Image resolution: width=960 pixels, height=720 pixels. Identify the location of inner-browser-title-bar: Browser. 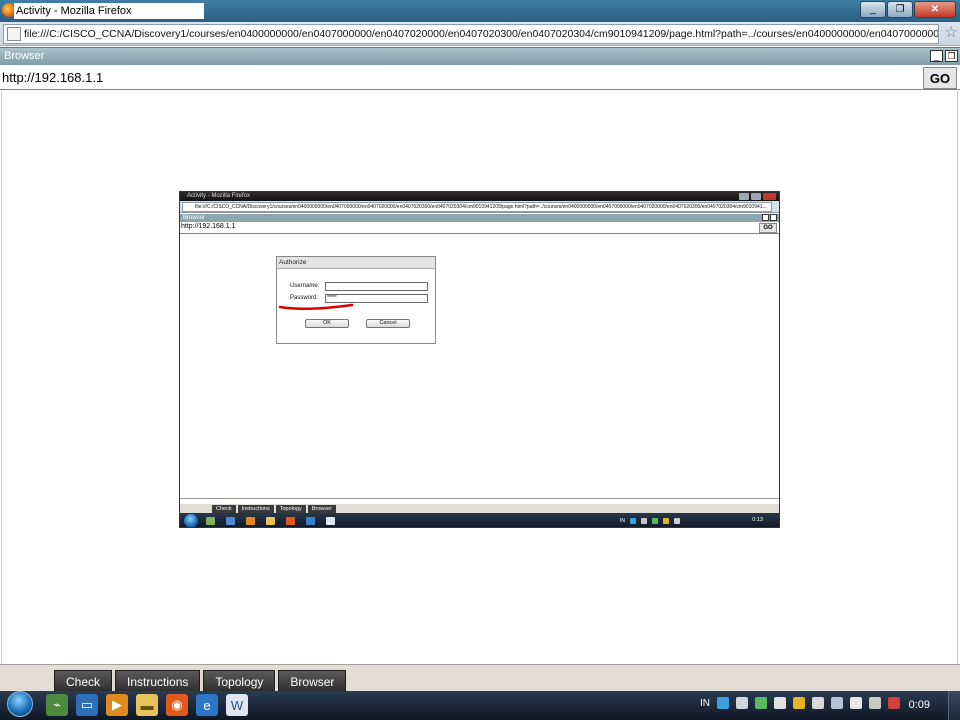
(479, 218).